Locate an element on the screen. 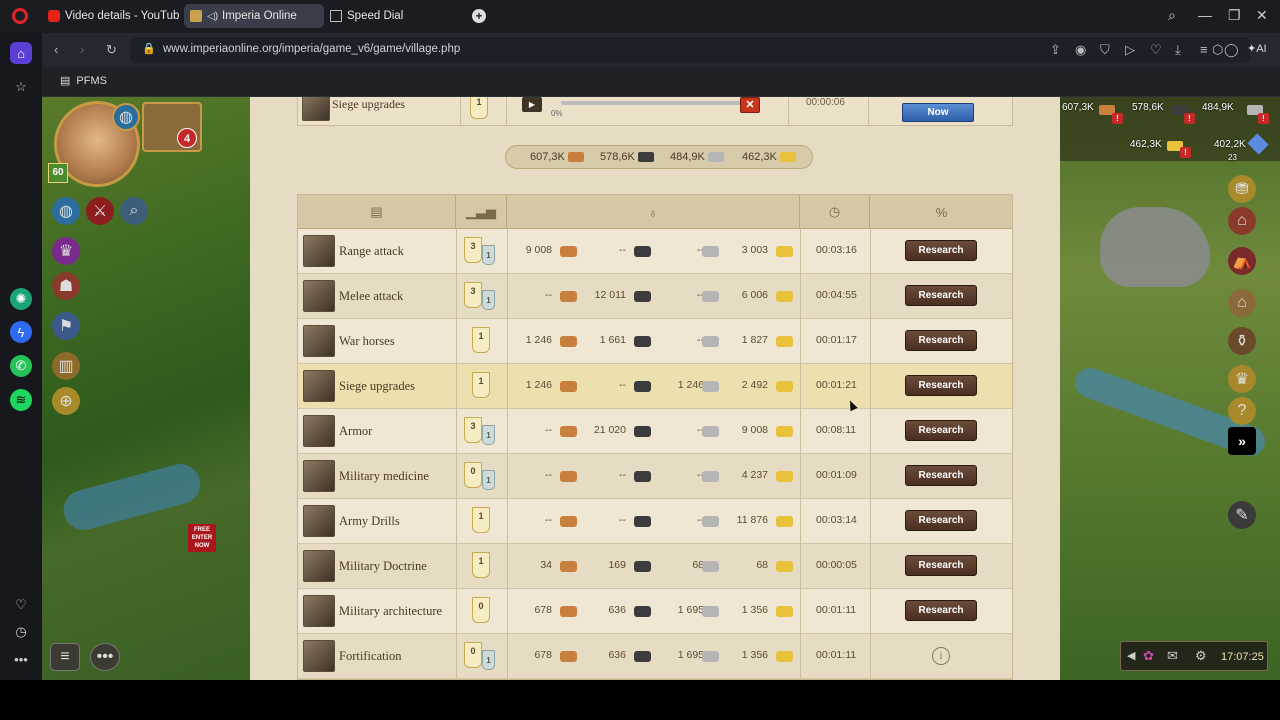 Image resolution: width=1280 pixels, height=720 pixels. play-icon: ▶ is located at coordinates (532, 104).